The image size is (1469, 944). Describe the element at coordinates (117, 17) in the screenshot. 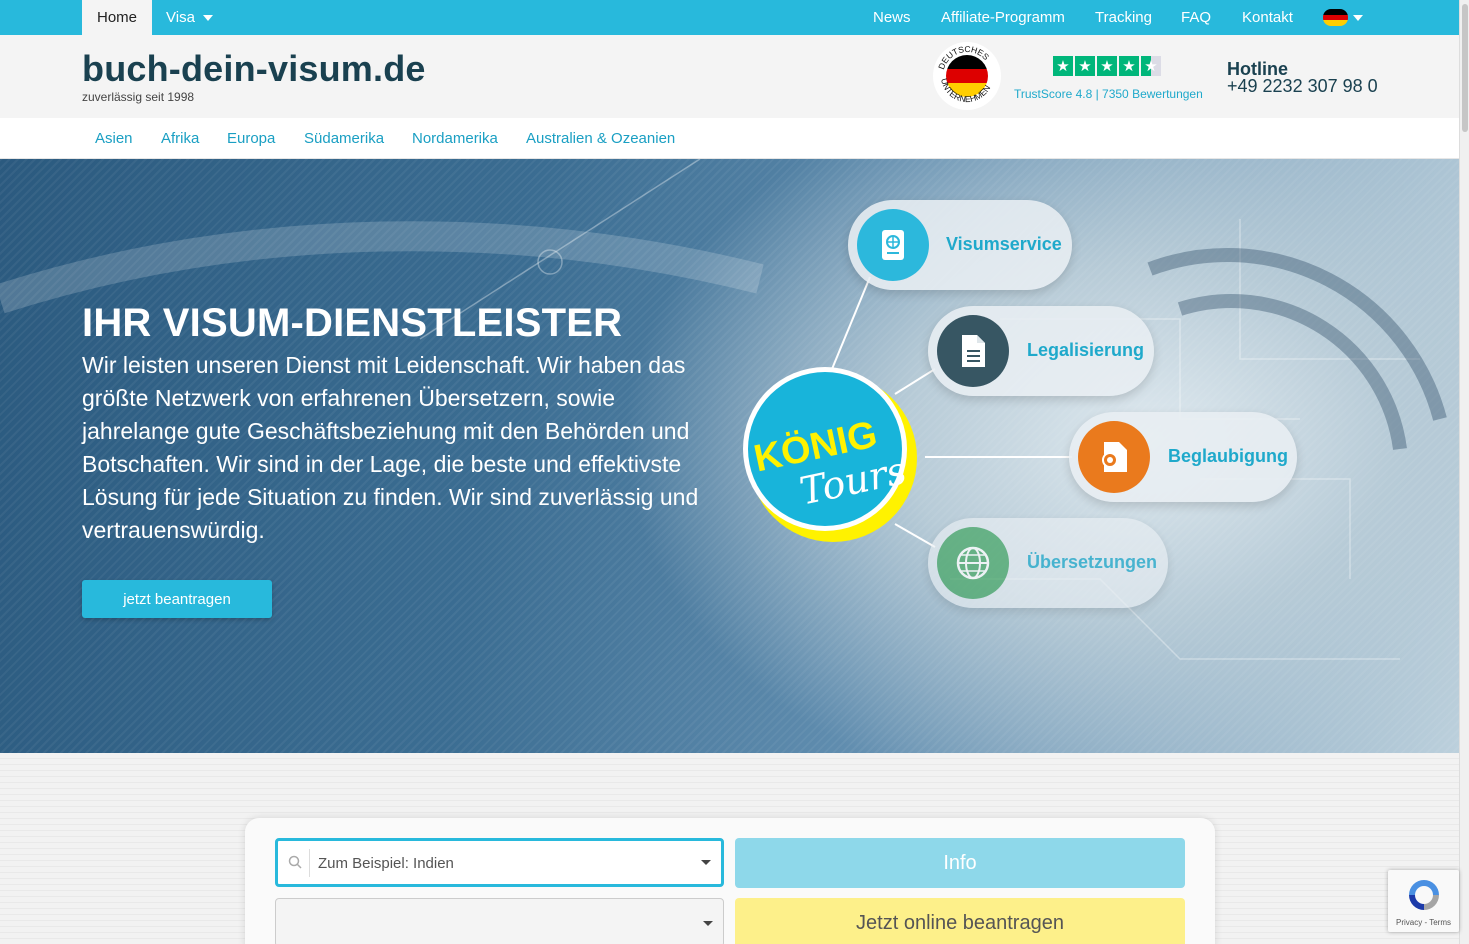

I see `nav-home-tab: Home` at that location.